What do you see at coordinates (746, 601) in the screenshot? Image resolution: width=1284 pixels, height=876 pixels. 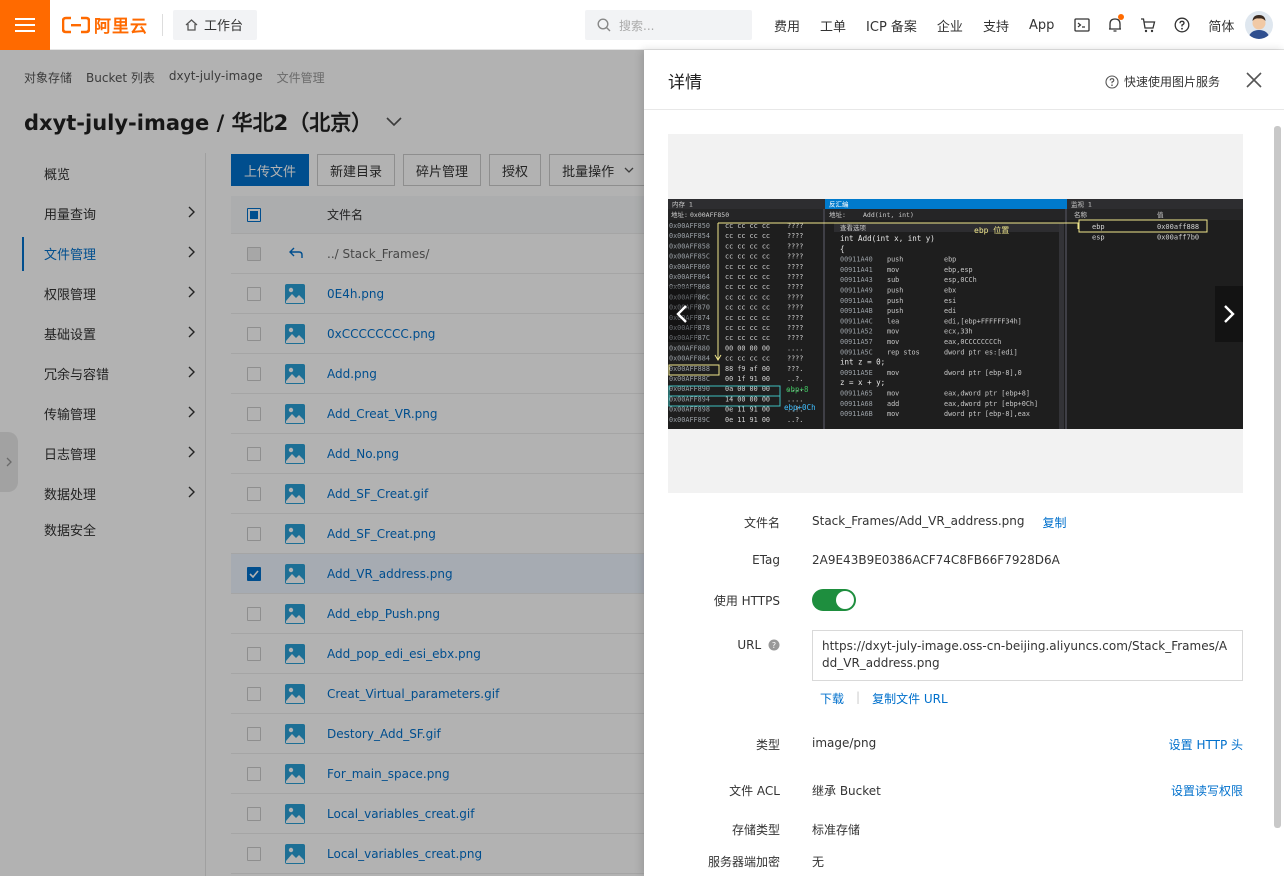 I see `https-label: 使用 HTTPS` at bounding box center [746, 601].